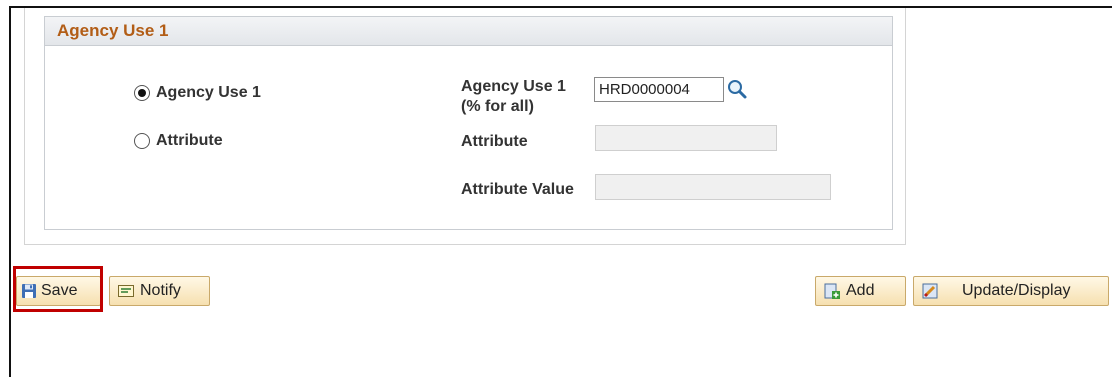  I want to click on update-display-button: Update/Display, so click(1011, 291).